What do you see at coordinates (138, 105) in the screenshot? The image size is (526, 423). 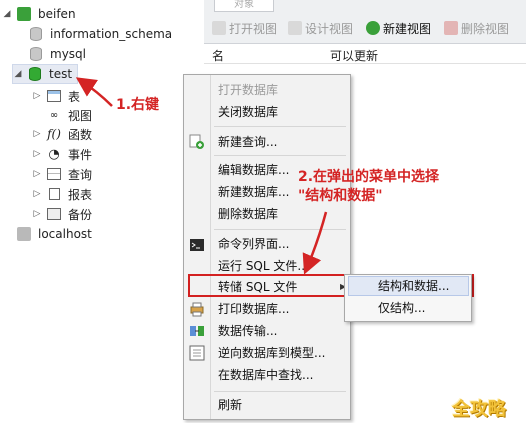 I see `annotation-step1: 1.右键` at bounding box center [138, 105].